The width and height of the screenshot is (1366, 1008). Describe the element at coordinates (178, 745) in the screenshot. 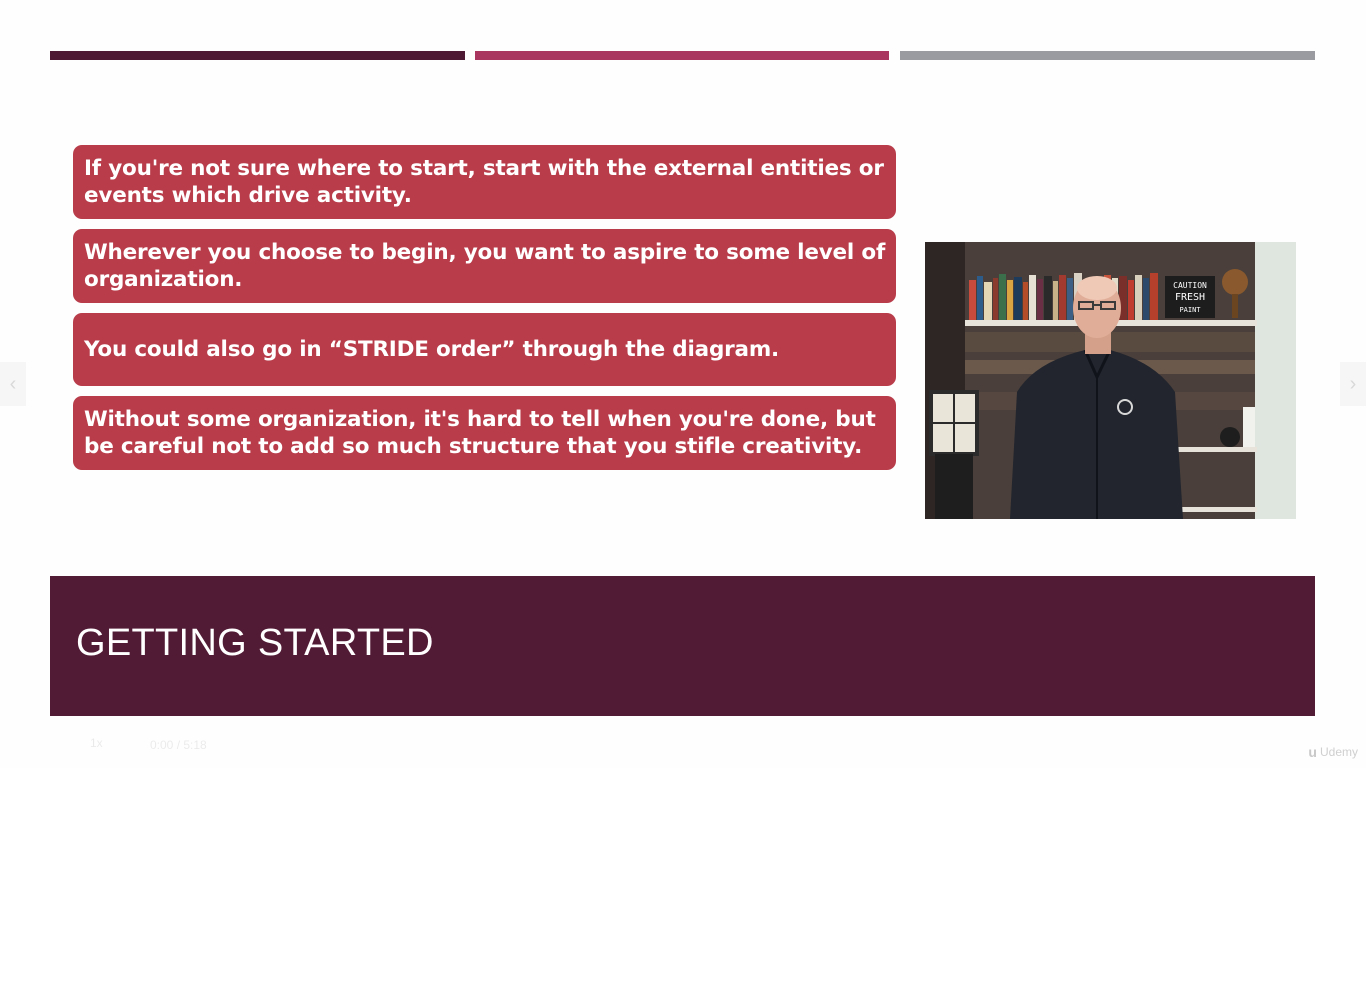

I see `time-display: 0:00 / 5:18` at that location.